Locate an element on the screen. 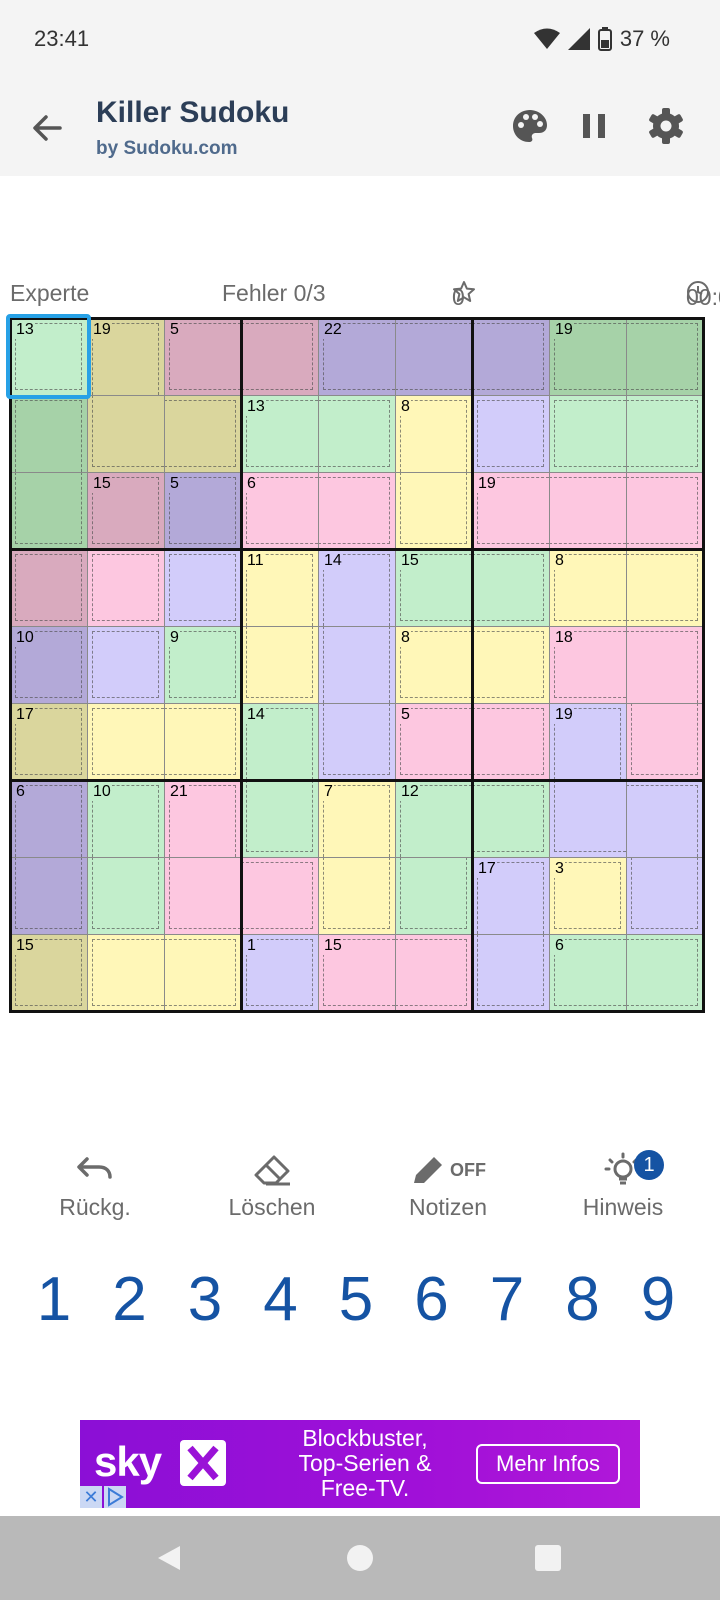  nav-recents-button is located at coordinates (548, 1558).